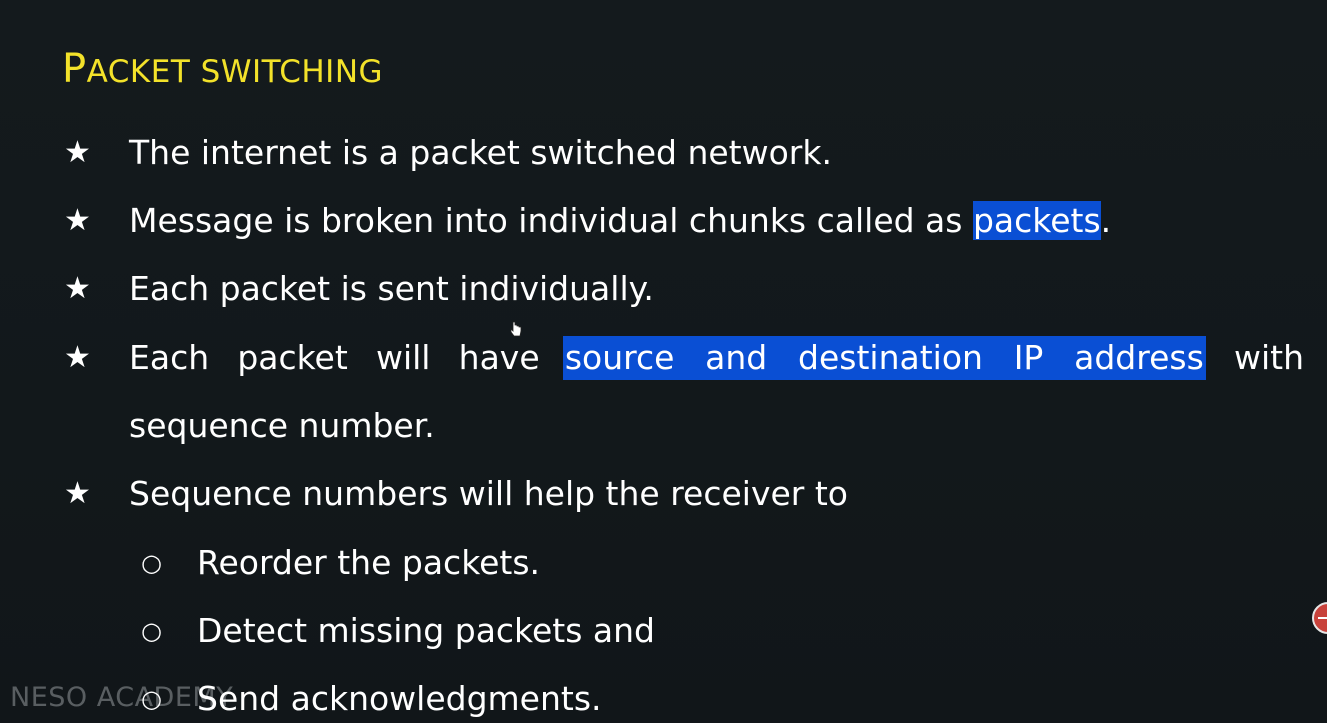 The image size is (1327, 723). Describe the element at coordinates (403, 357) in the screenshot. I see `bullet-4-word: will` at that location.